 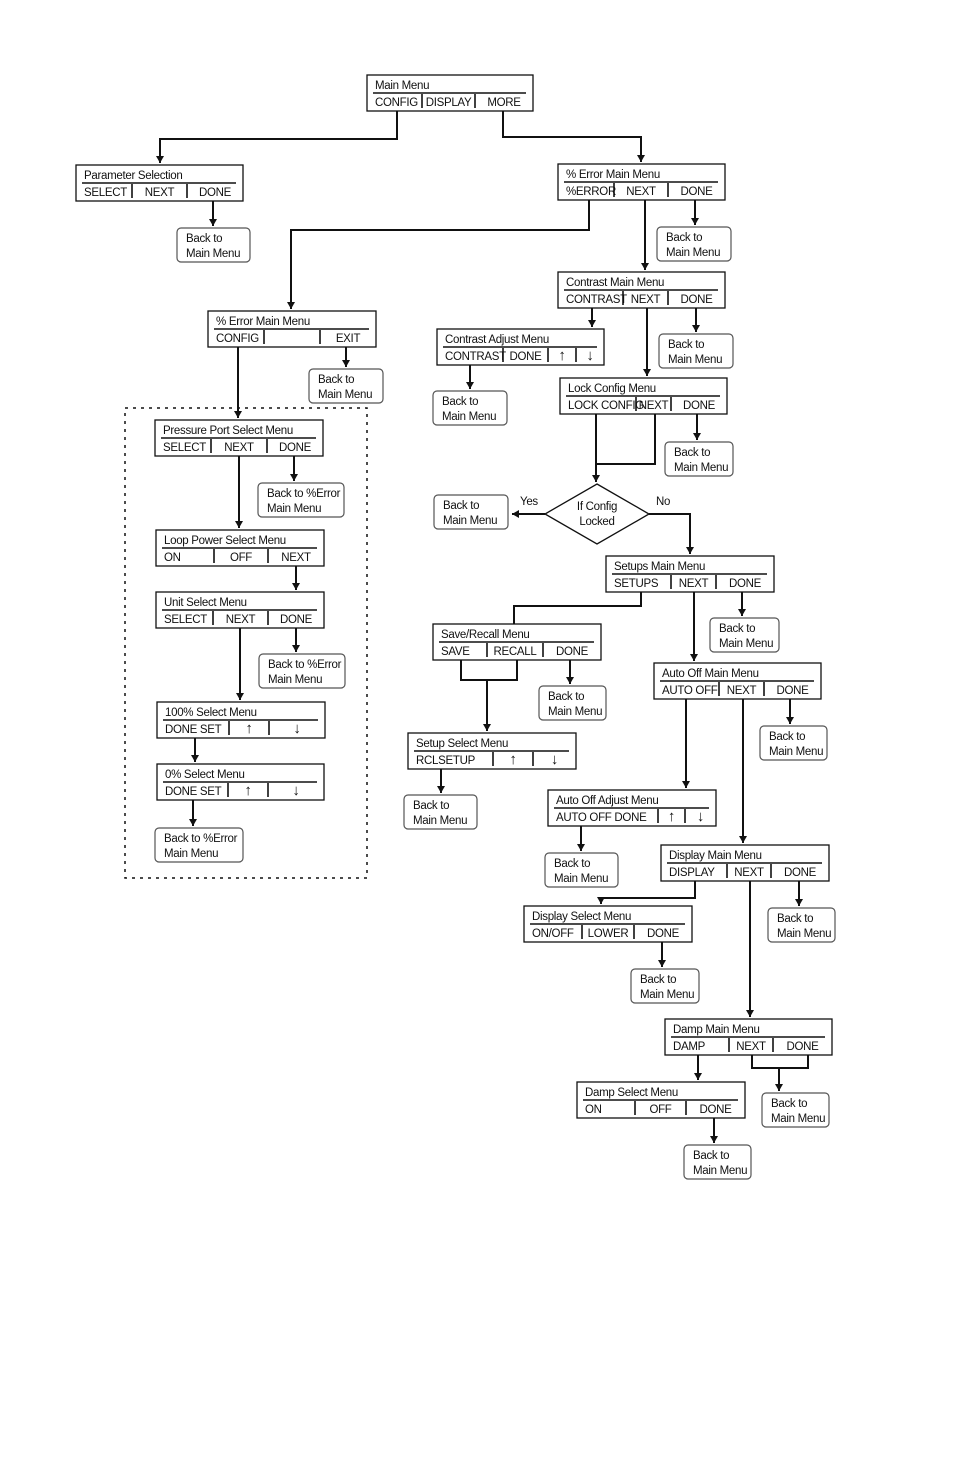 What do you see at coordinates (462, 744) in the screenshot?
I see `menu-title: Setup Select Menu` at bounding box center [462, 744].